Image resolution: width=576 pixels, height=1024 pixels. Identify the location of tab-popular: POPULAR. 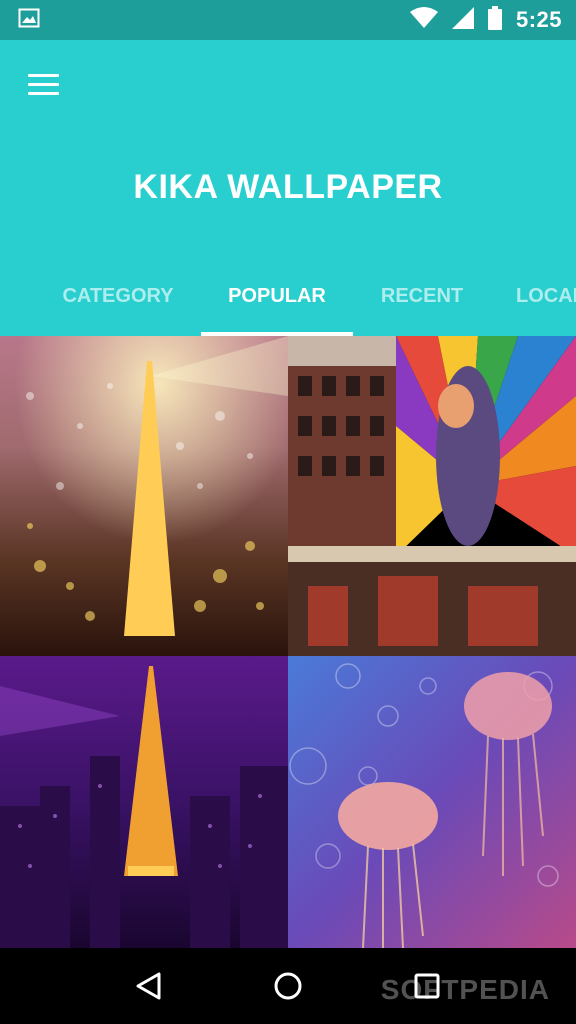
(277, 302).